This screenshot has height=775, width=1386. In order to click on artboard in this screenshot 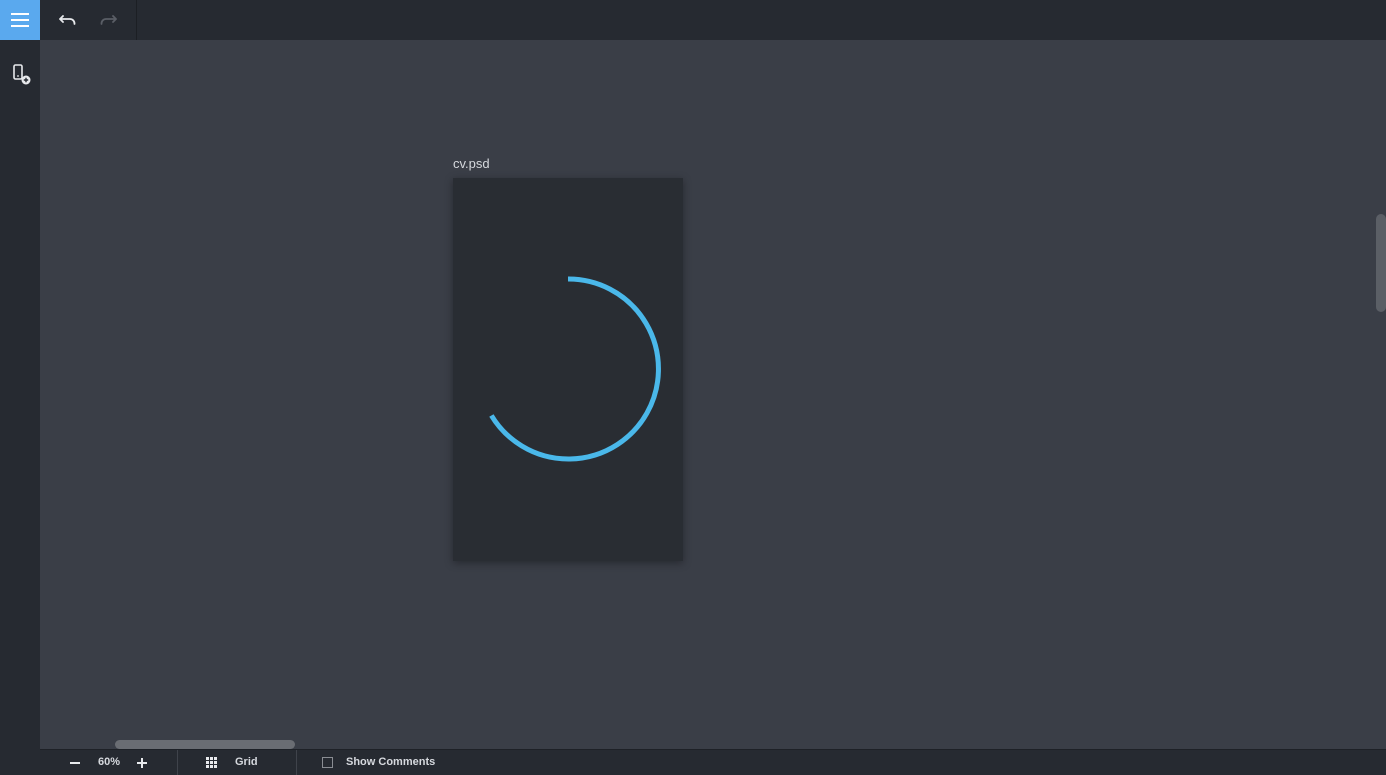, I will do `click(568, 369)`.